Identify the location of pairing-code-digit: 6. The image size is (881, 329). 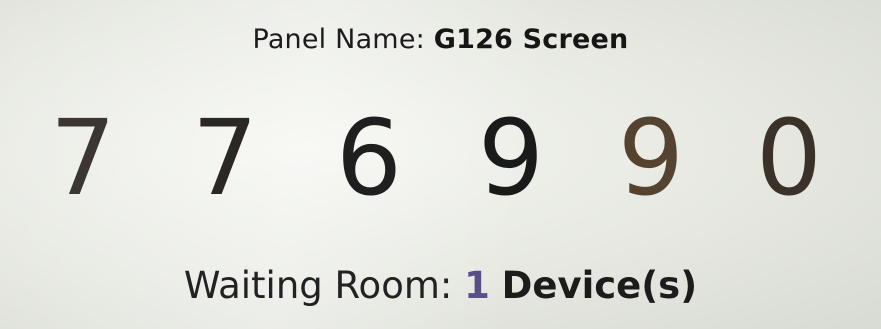
(369, 158).